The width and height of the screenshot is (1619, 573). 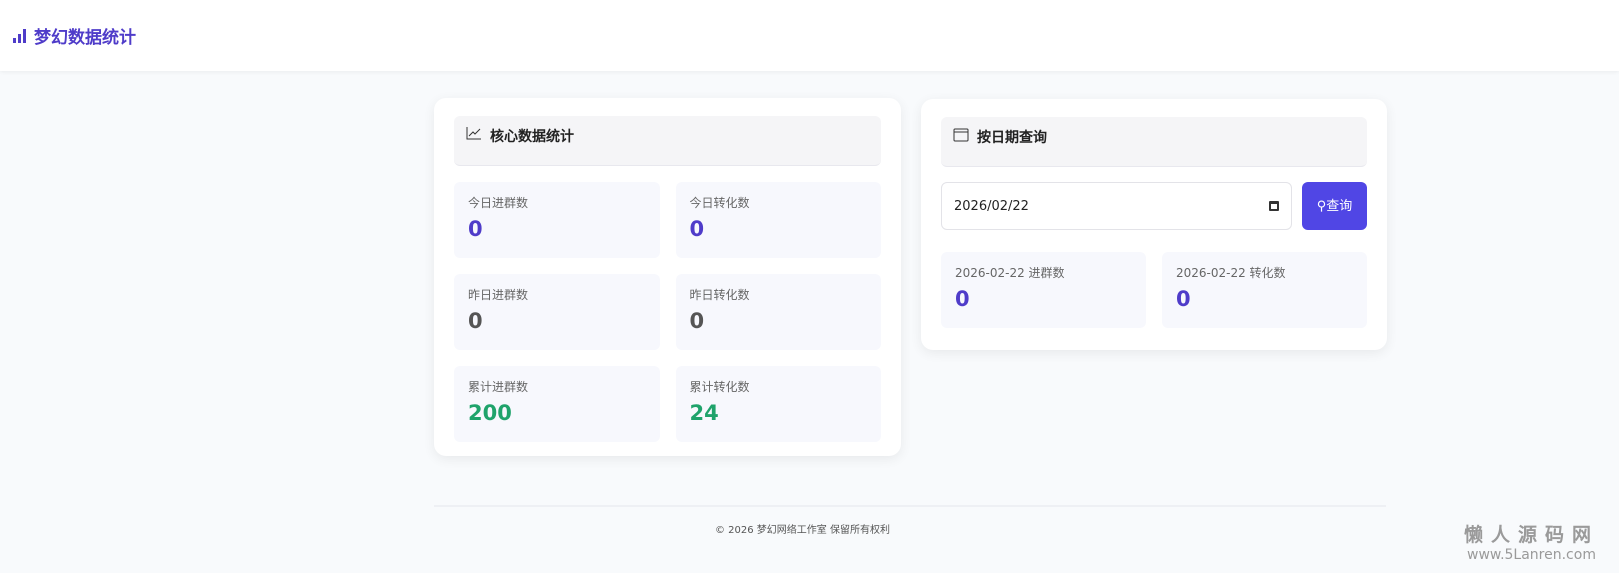 I want to click on stat-total-conversions: 累计转化数 24, so click(x=778, y=404).